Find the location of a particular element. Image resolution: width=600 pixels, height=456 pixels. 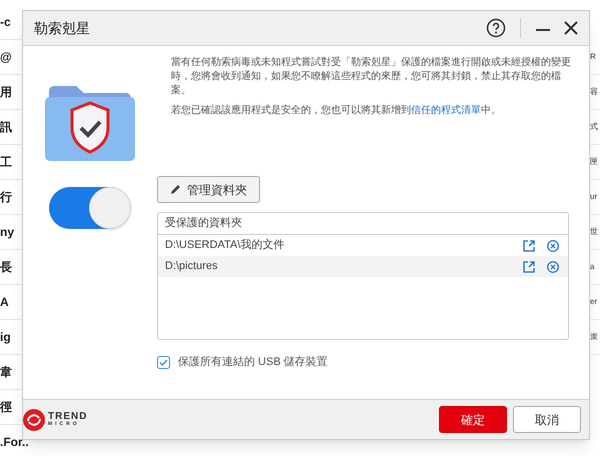

description-text: 當有任何勒索病毒或未知程式嘗試對受「勒索剋星」保護的檔案進行開啟或未經授權的變更時，您將會收到通知，如果您不瞭解這些程式的來歷，您可將其封鎖，禁止其存取您的檔案。 is located at coordinates (371, 77).